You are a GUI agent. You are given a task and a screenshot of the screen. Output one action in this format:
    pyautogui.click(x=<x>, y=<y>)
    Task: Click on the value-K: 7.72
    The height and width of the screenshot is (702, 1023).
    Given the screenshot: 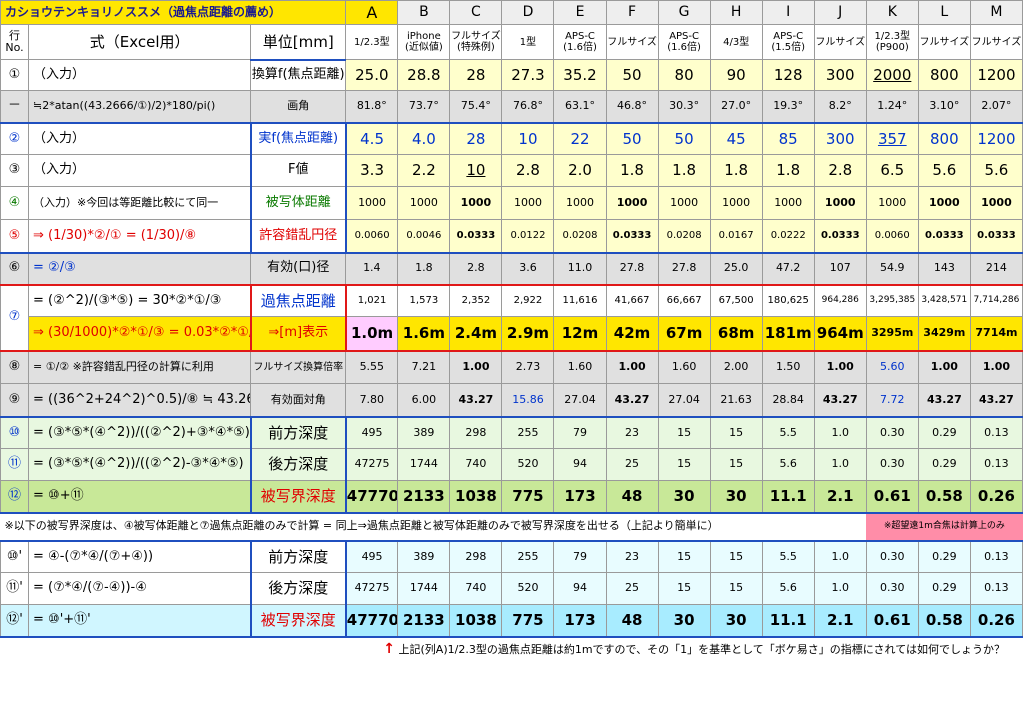 What is the action you would take?
    pyautogui.click(x=892, y=400)
    